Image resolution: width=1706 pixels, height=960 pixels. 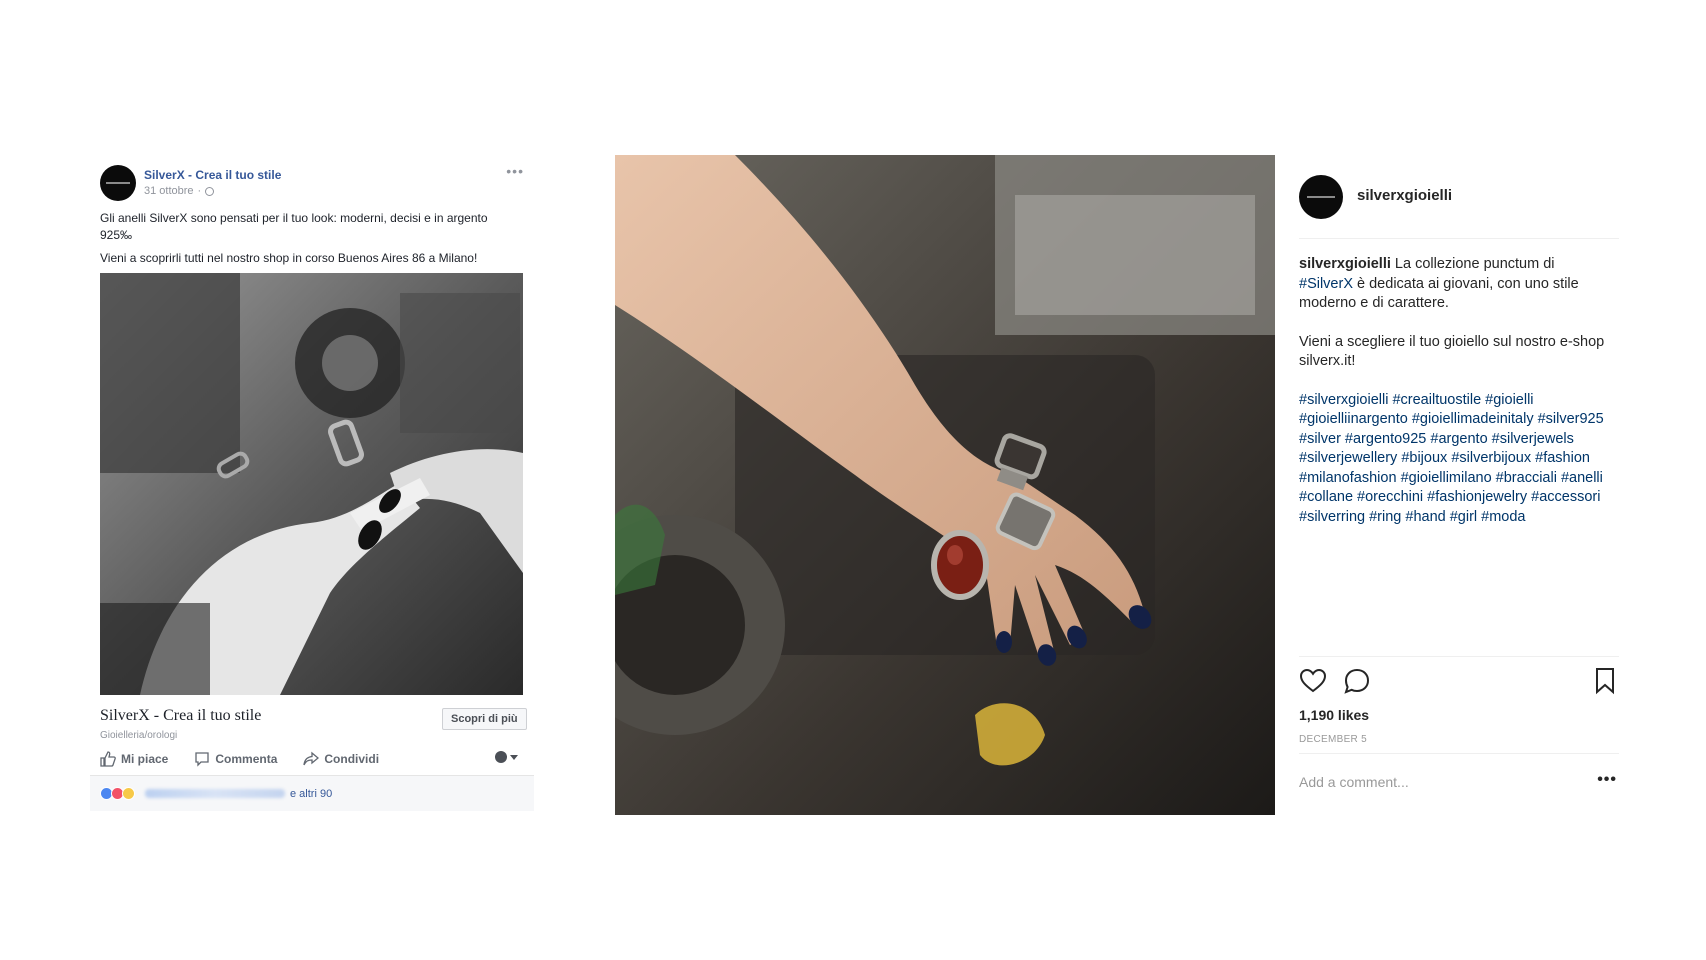 What do you see at coordinates (514, 757) in the screenshot?
I see `chevron-down-icon` at bounding box center [514, 757].